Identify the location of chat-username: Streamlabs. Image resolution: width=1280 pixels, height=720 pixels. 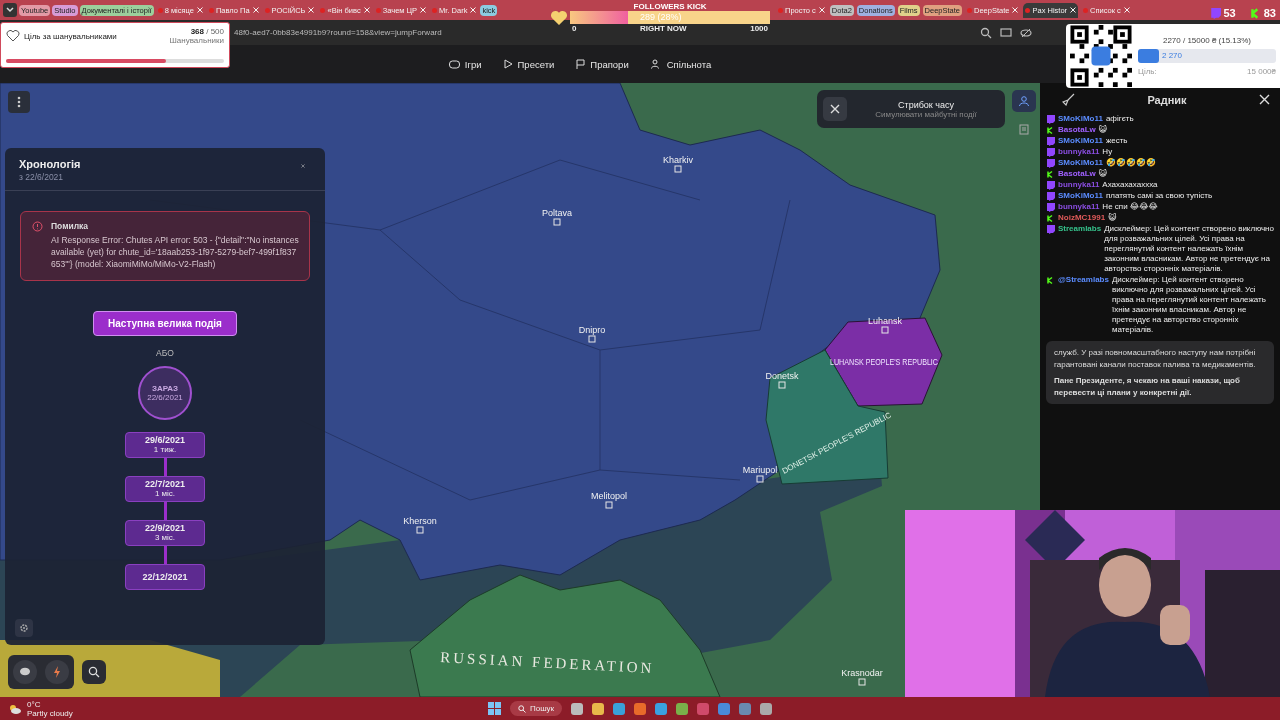
(1080, 229).